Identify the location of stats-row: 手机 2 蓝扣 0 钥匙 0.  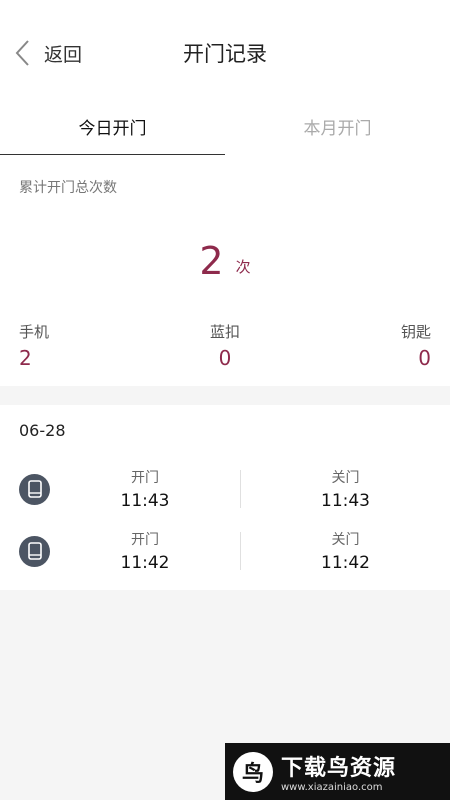
(225, 346).